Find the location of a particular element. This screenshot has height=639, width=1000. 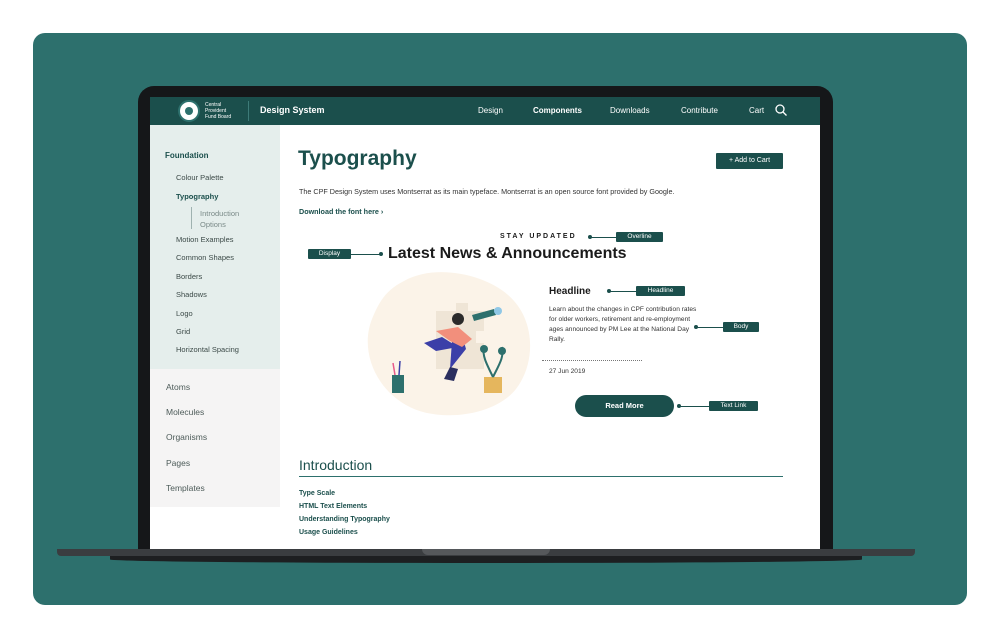

logo-text-line: Fund Board is located at coordinates (218, 117).